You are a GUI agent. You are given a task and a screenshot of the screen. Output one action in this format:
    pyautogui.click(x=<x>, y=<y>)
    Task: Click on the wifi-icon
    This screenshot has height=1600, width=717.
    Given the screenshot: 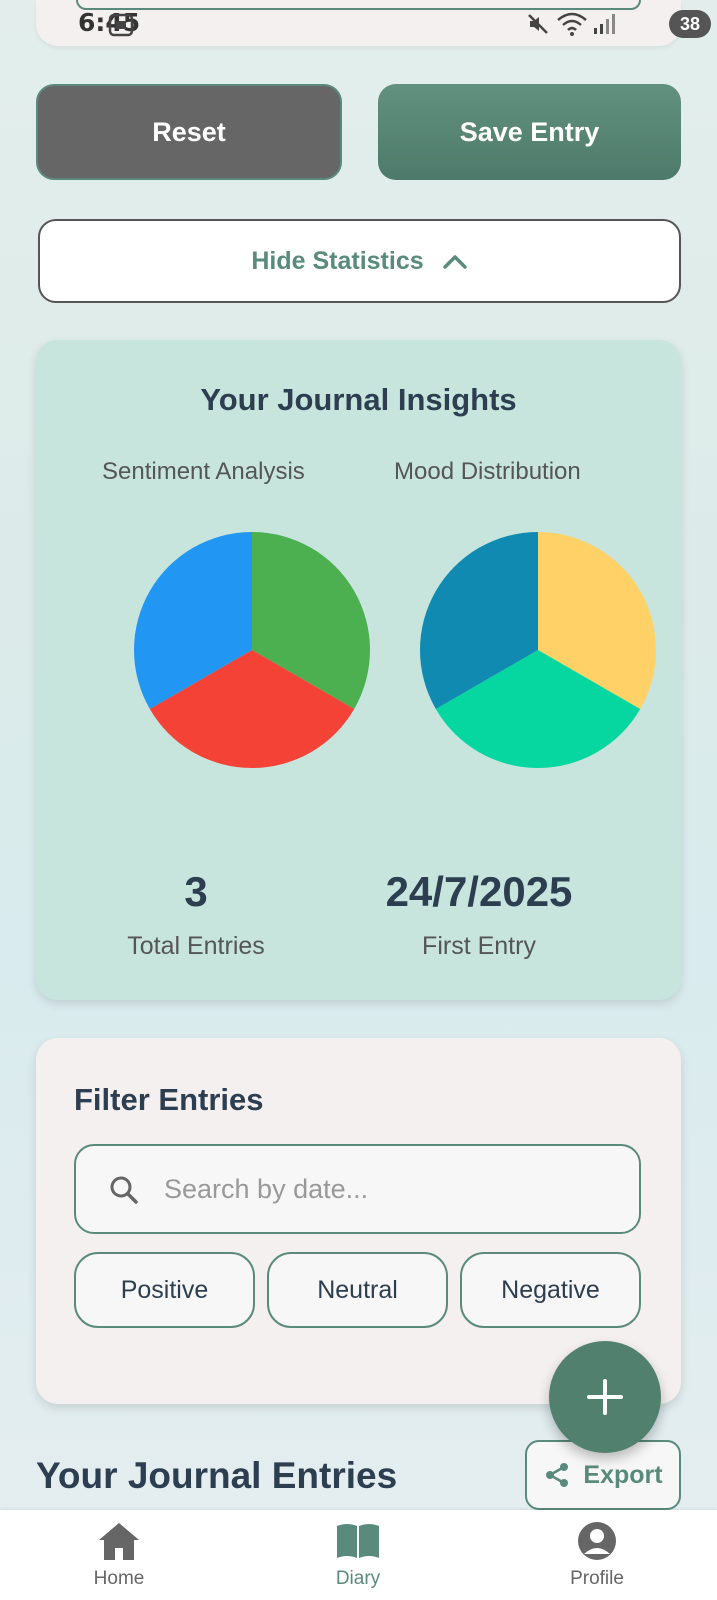 What is the action you would take?
    pyautogui.click(x=572, y=24)
    